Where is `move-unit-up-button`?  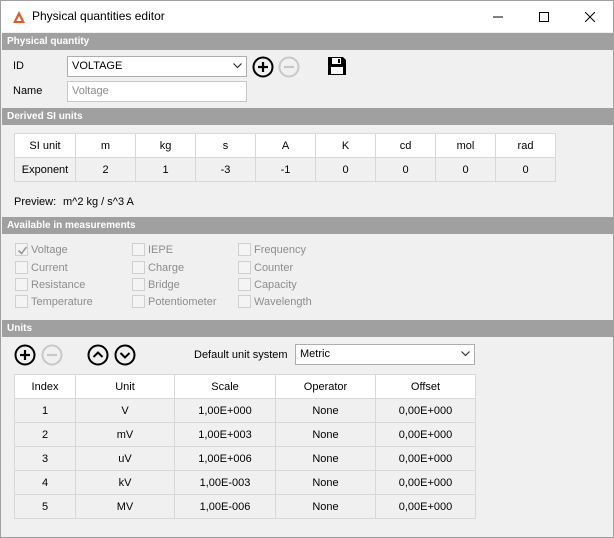
move-unit-up-button is located at coordinates (98, 355).